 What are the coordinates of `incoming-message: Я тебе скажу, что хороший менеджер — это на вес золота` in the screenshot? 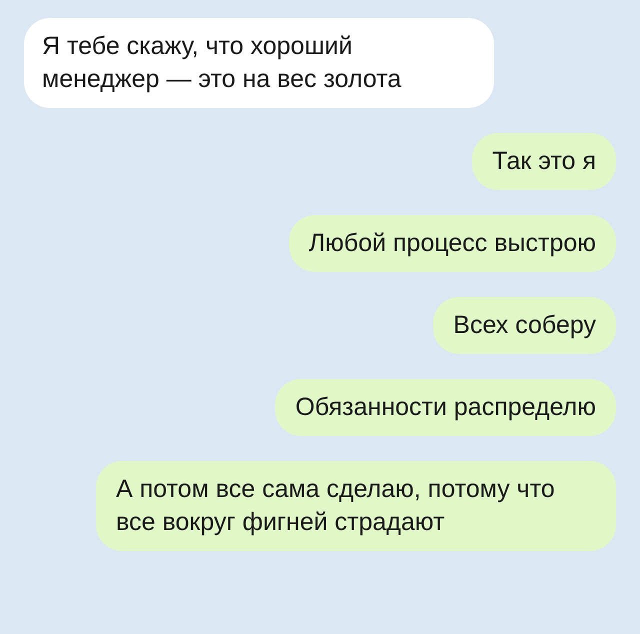 It's located at (259, 63).